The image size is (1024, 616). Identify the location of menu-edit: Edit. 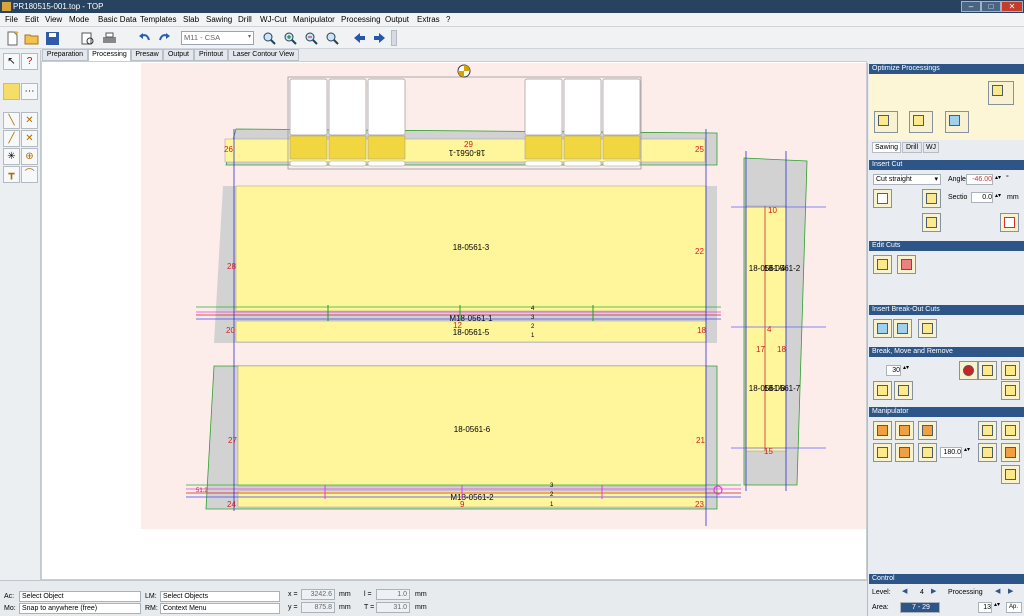
(32, 19).